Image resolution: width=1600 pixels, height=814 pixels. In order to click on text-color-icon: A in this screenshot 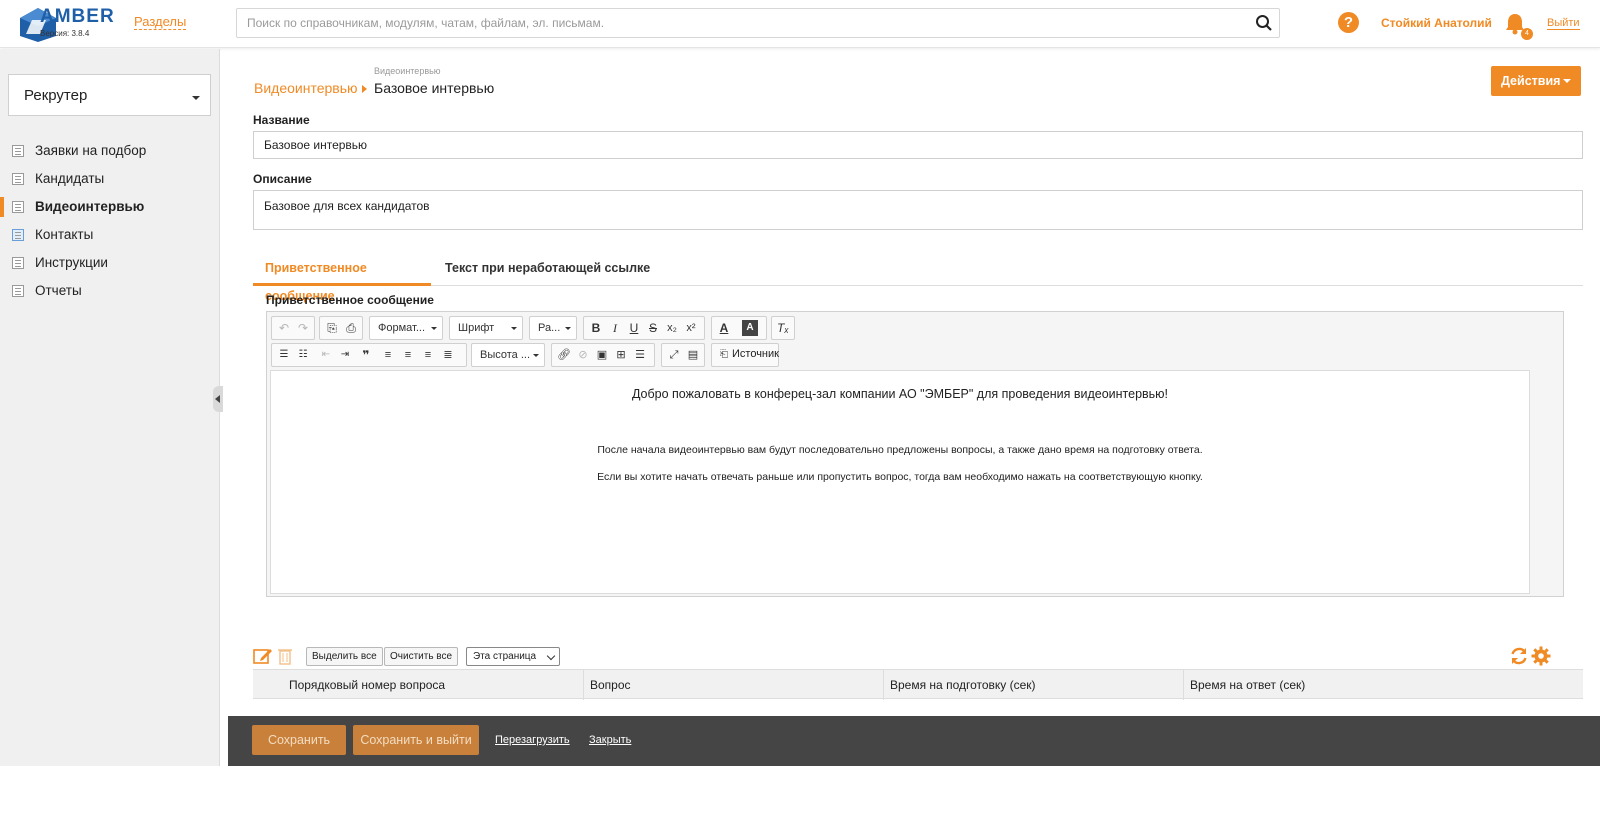, I will do `click(724, 328)`.